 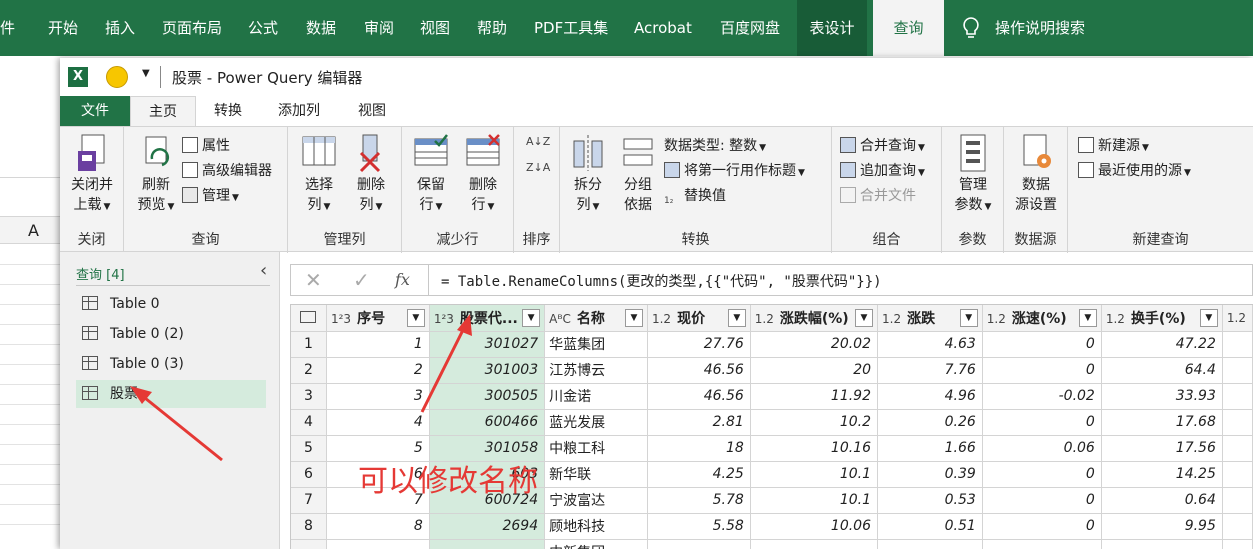 What do you see at coordinates (446, 363) in the screenshot?
I see `arrow-to-column-header` at bounding box center [446, 363].